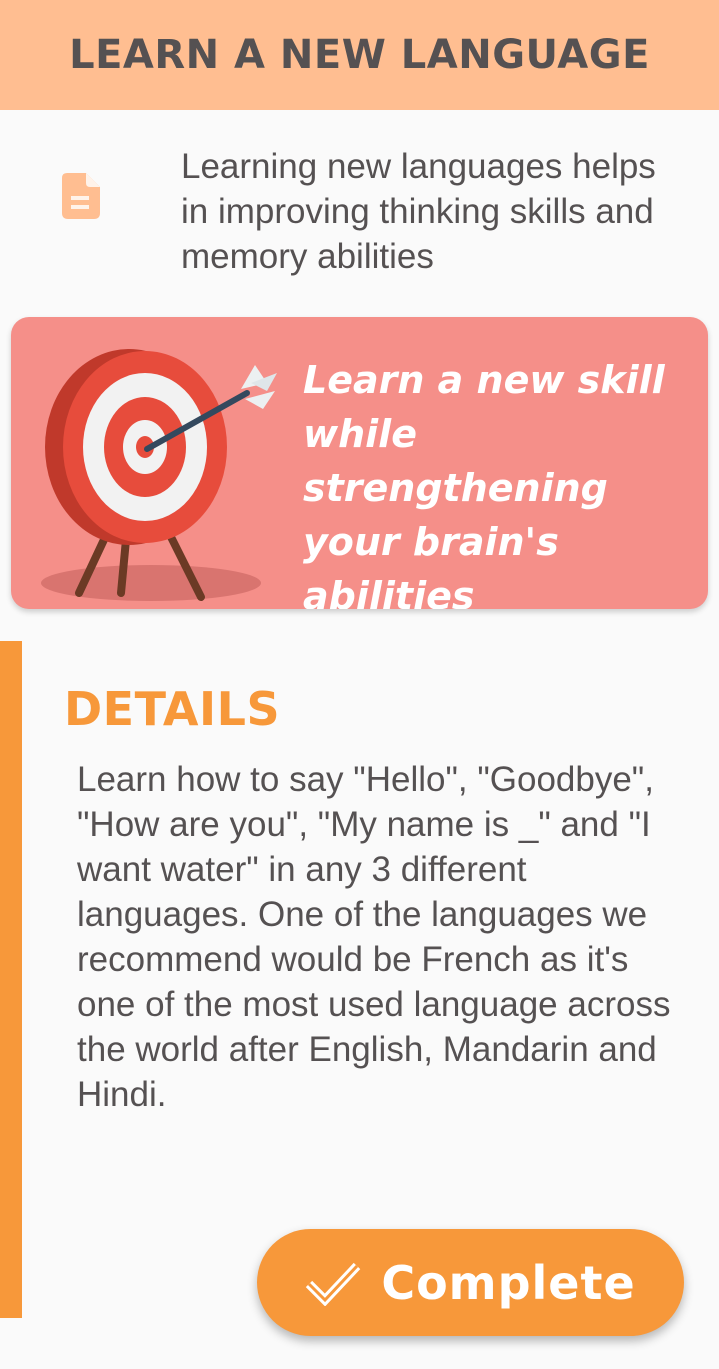 This screenshot has height=1369, width=719. I want to click on complete-button: Complete, so click(470, 1282).